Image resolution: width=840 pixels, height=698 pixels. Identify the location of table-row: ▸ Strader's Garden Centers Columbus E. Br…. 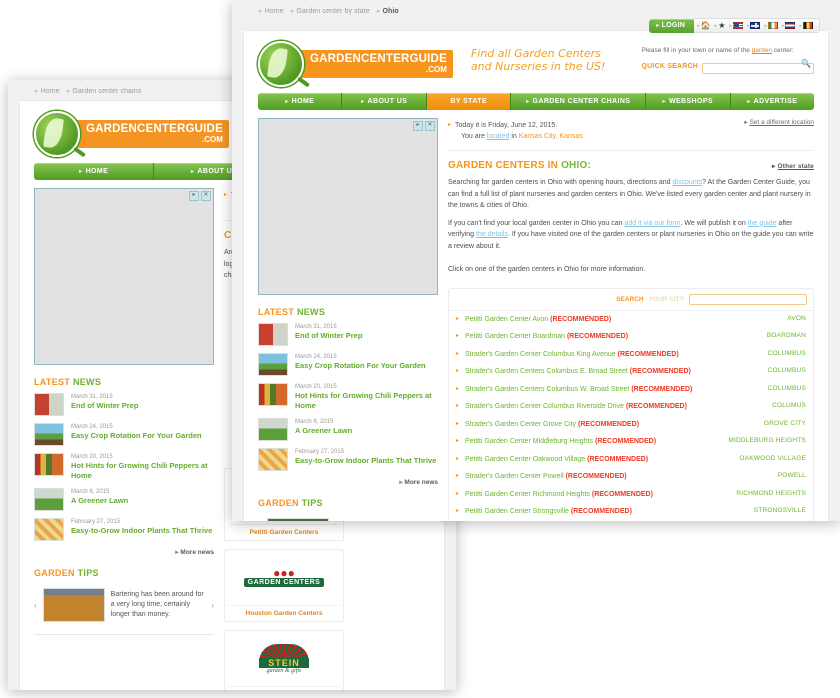
(631, 372).